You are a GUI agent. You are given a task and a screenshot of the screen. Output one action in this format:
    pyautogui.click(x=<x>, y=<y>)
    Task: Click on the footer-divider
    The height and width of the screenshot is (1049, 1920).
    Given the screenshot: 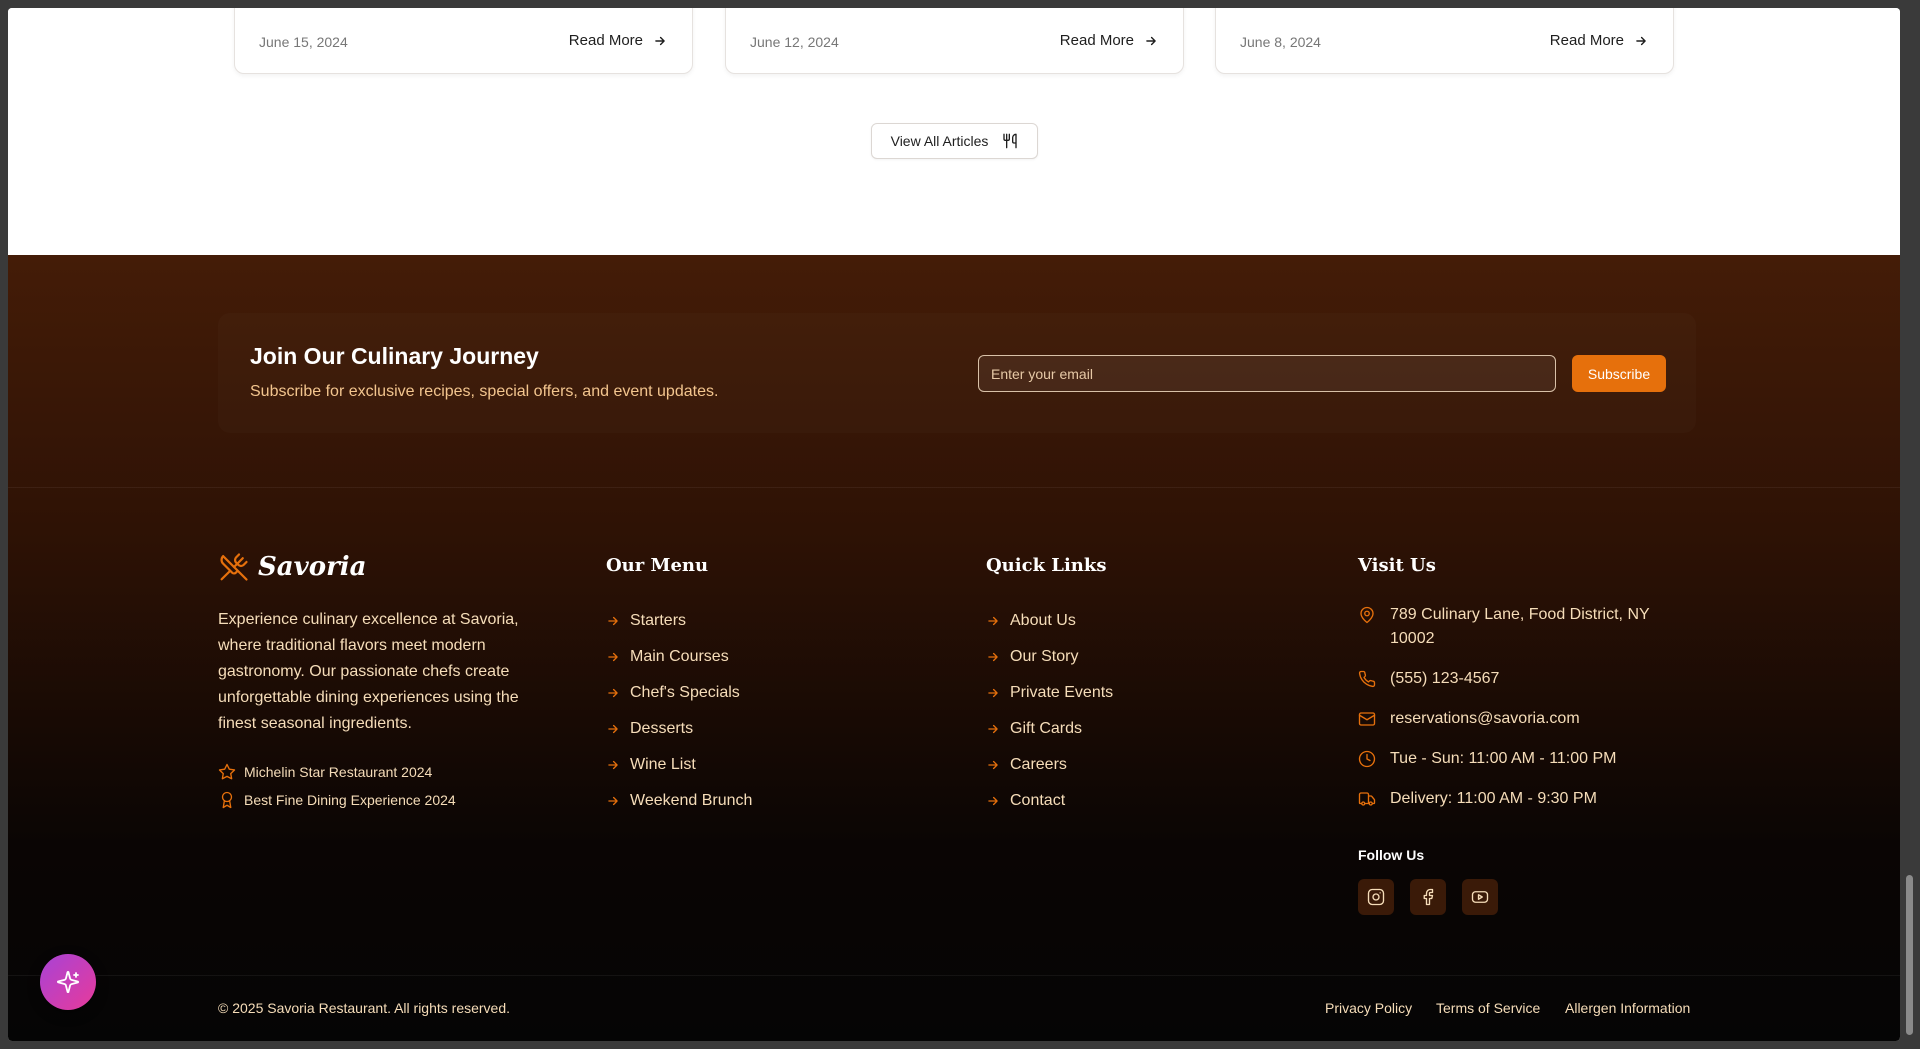 What is the action you would take?
    pyautogui.click(x=954, y=487)
    